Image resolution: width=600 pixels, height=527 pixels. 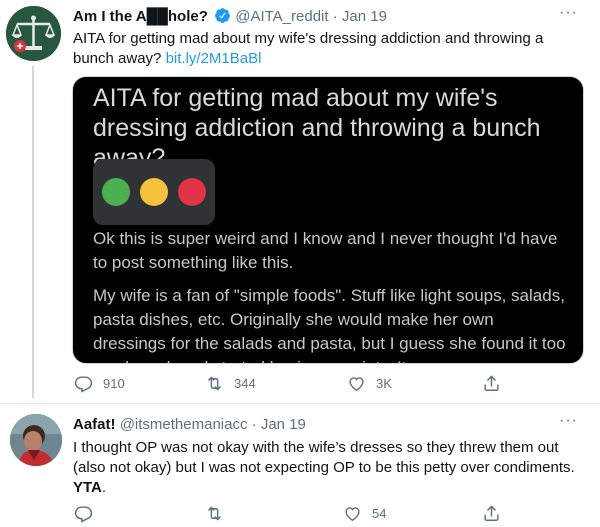 I want to click on tweet-bold-verdict: YTA, so click(x=87, y=487).